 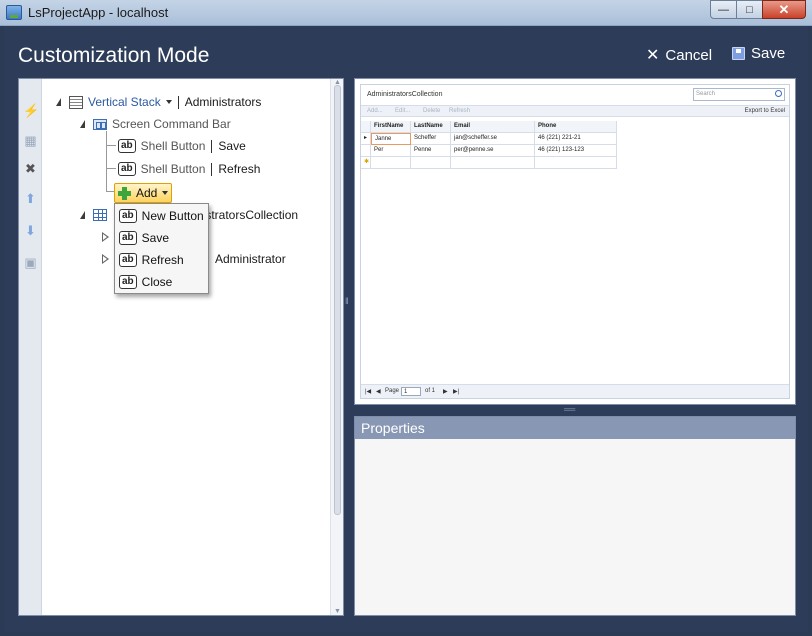 I want to click on grid-cell: 46 (221) 221-21, so click(x=576, y=139).